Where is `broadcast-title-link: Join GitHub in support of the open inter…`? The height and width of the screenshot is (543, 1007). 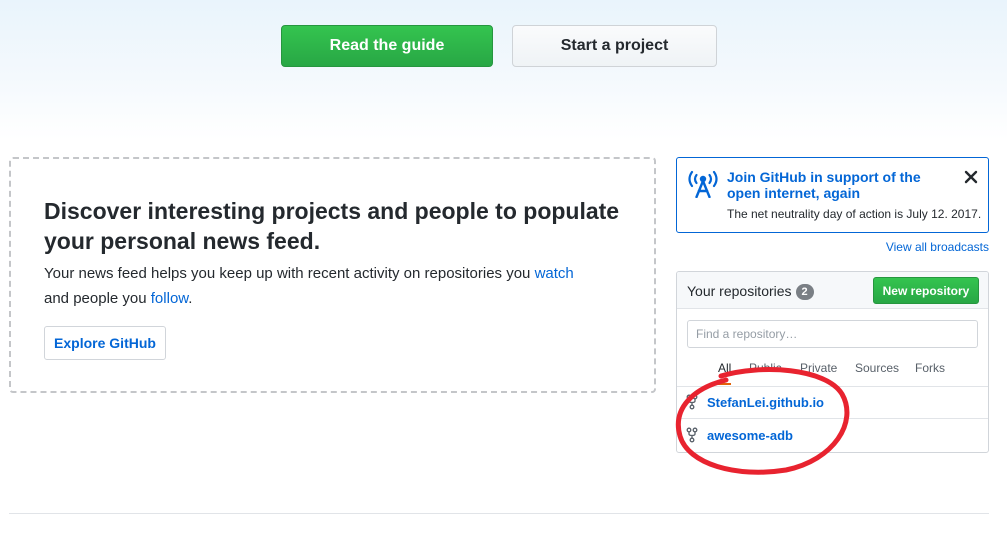
broadcast-title-link: Join GitHub in support of the open inter… is located at coordinates (842, 185).